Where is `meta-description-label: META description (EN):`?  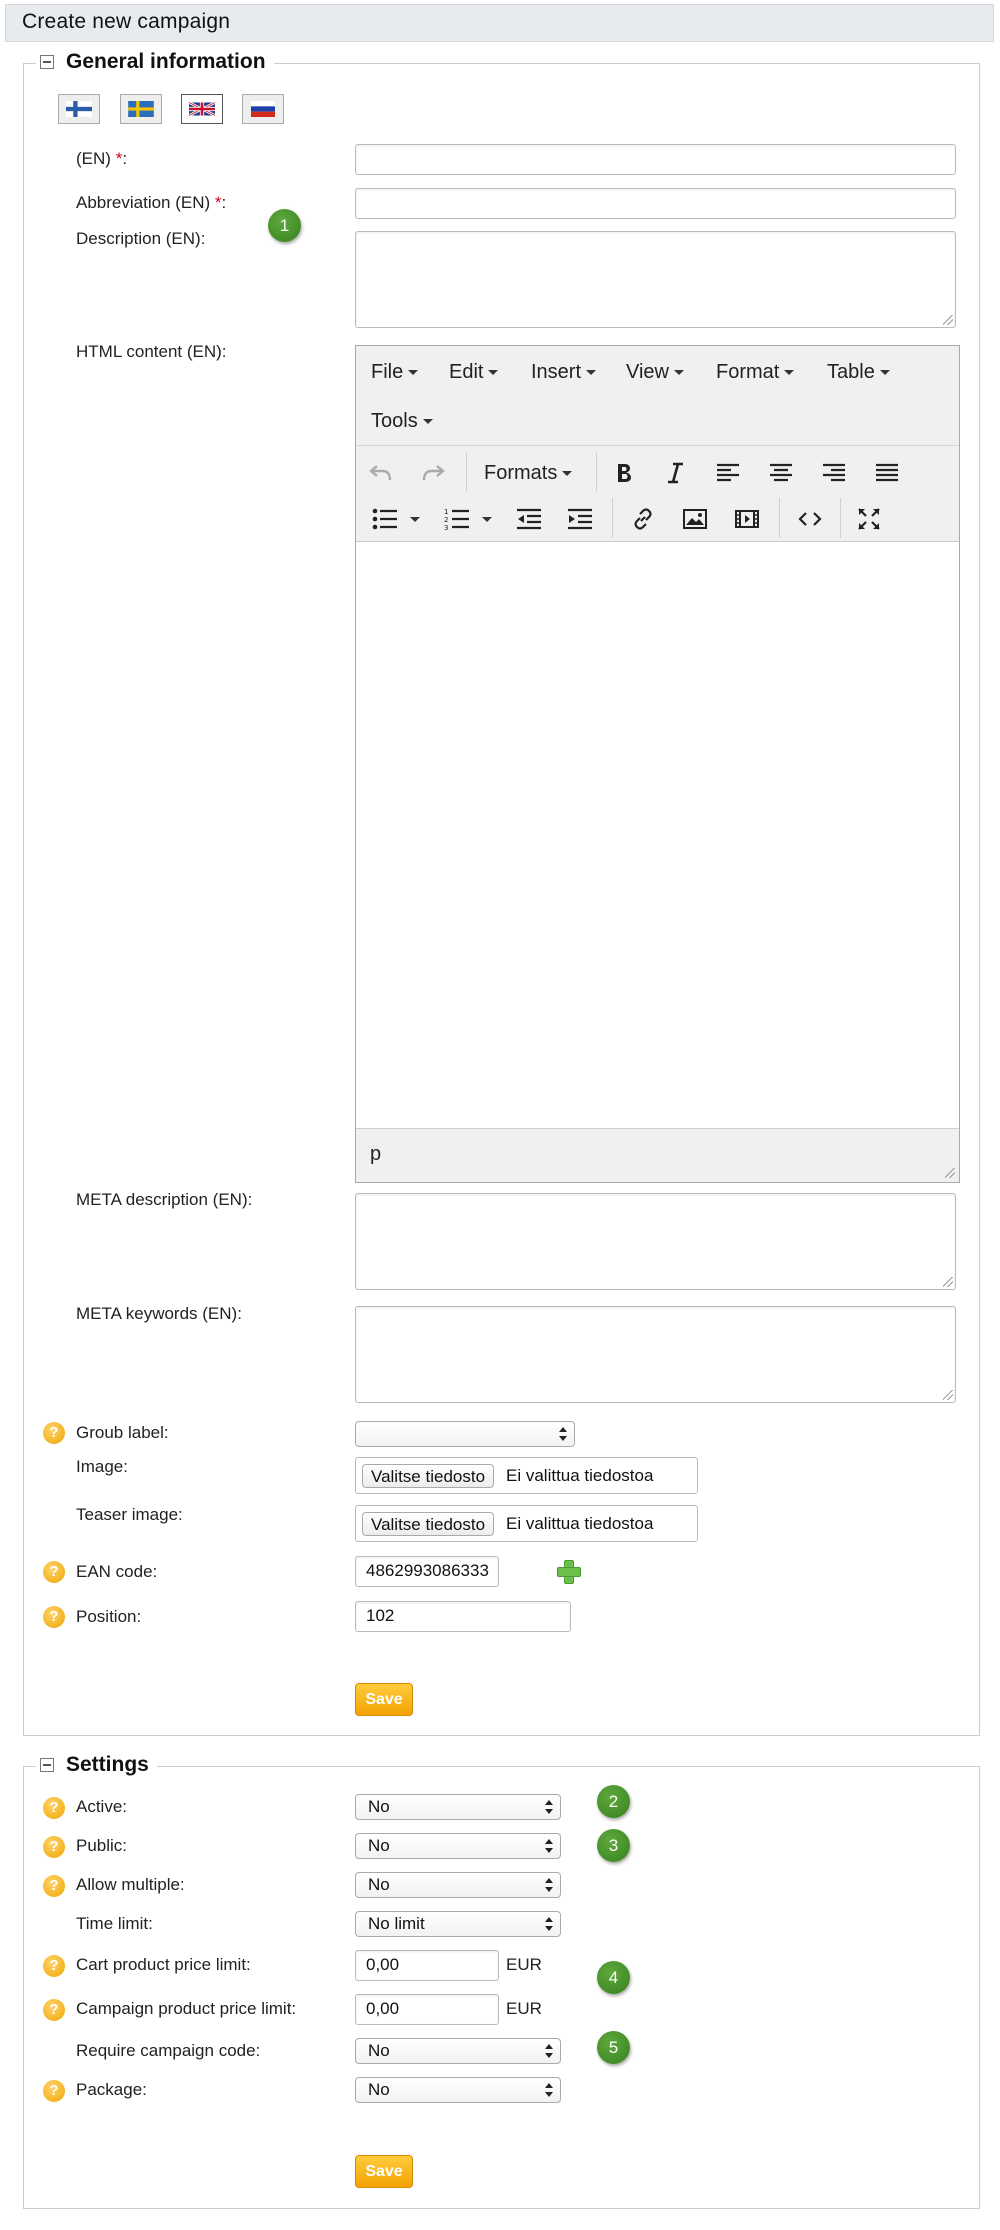
meta-description-label: META description (EN): is located at coordinates (164, 1199).